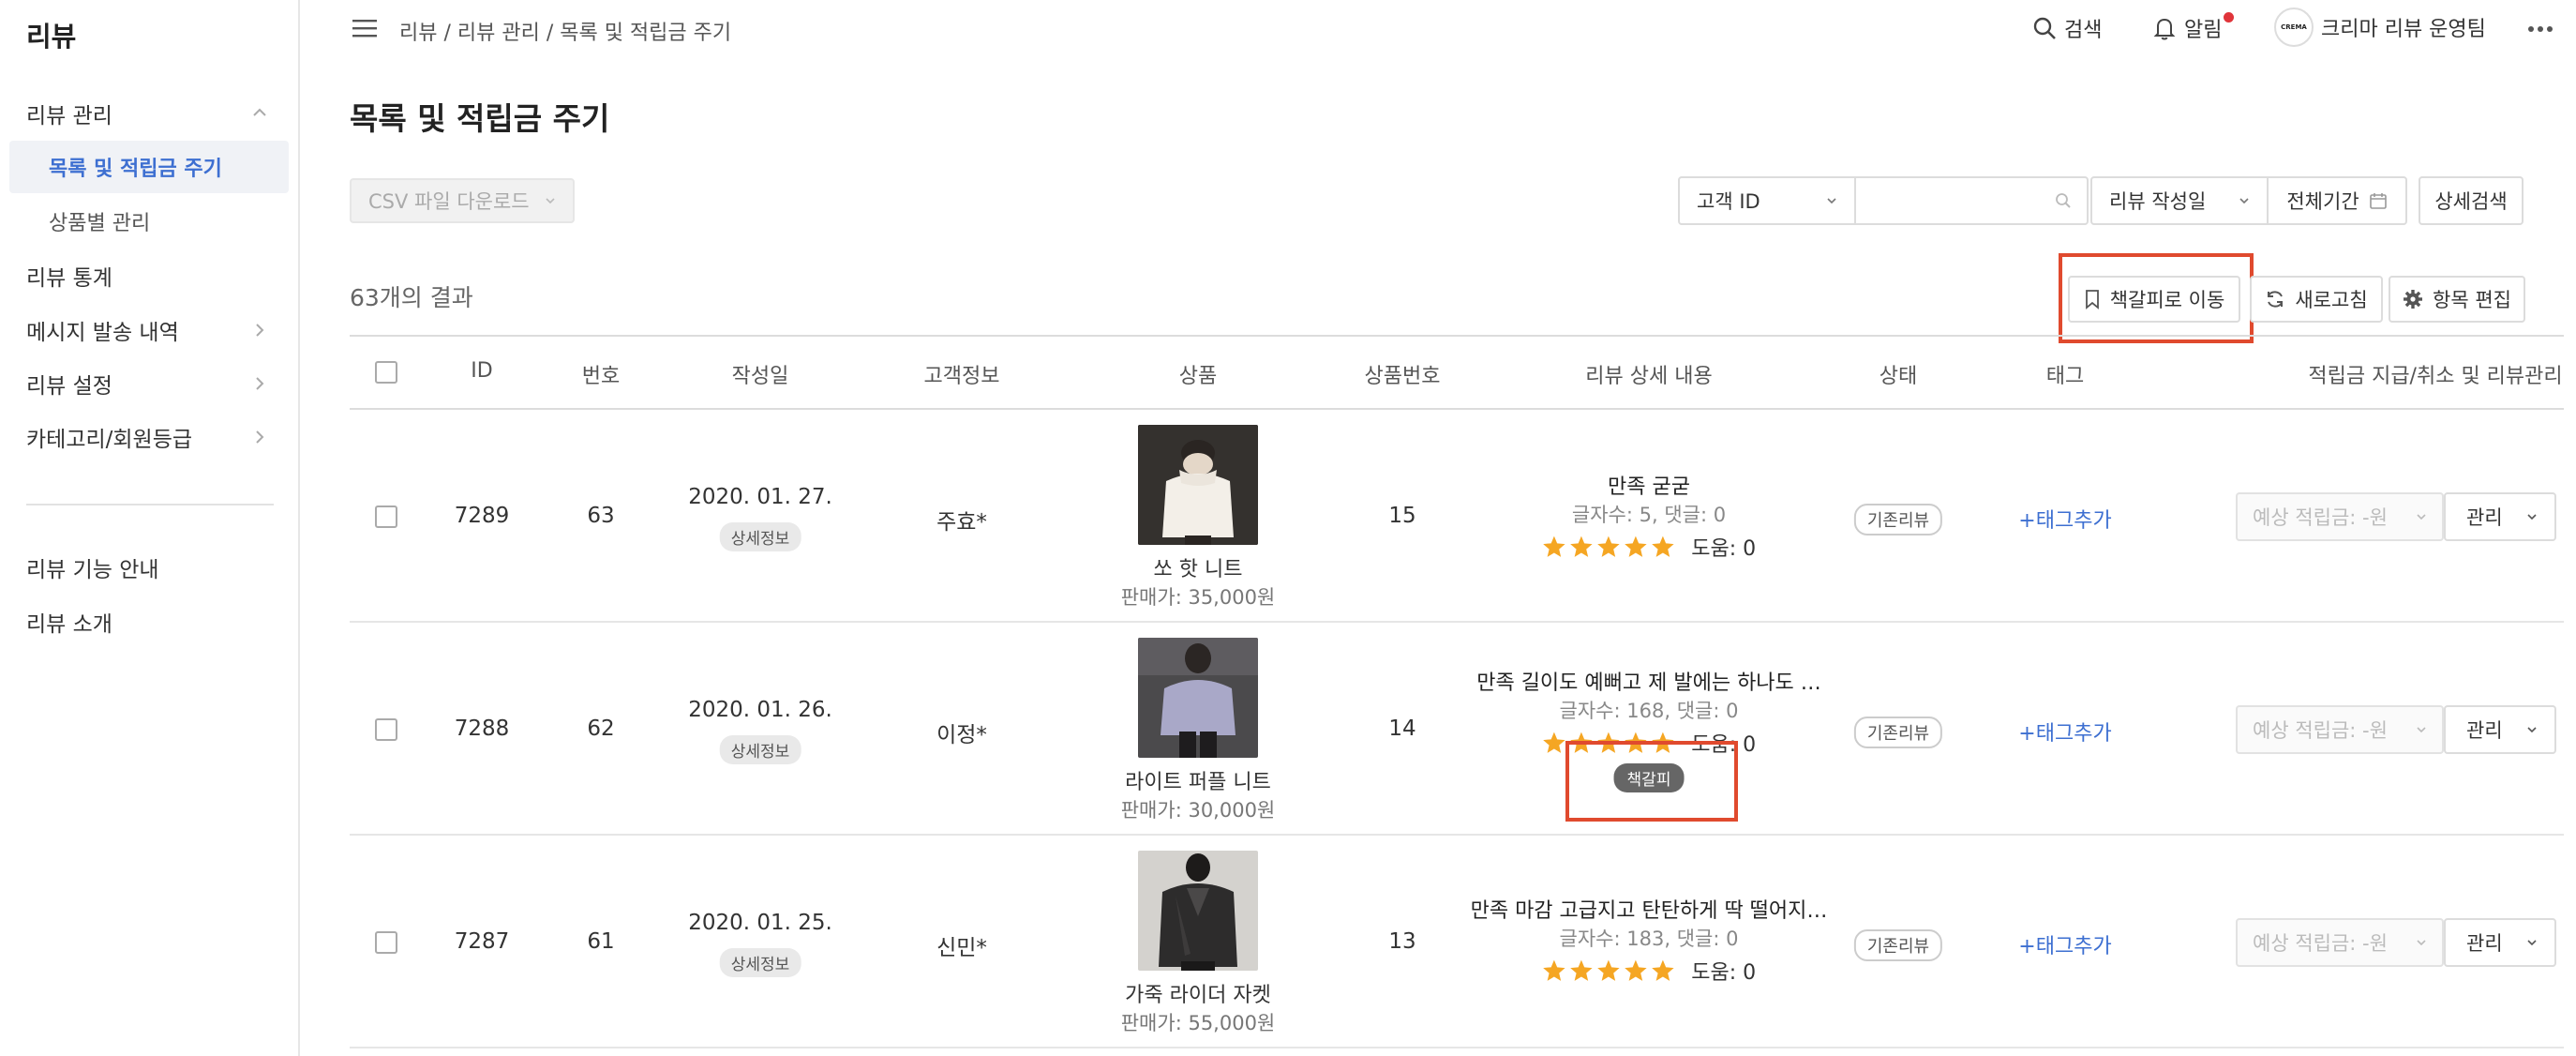 Image resolution: width=2576 pixels, height=1056 pixels. What do you see at coordinates (2540, 29) in the screenshot?
I see `more-options-icon` at bounding box center [2540, 29].